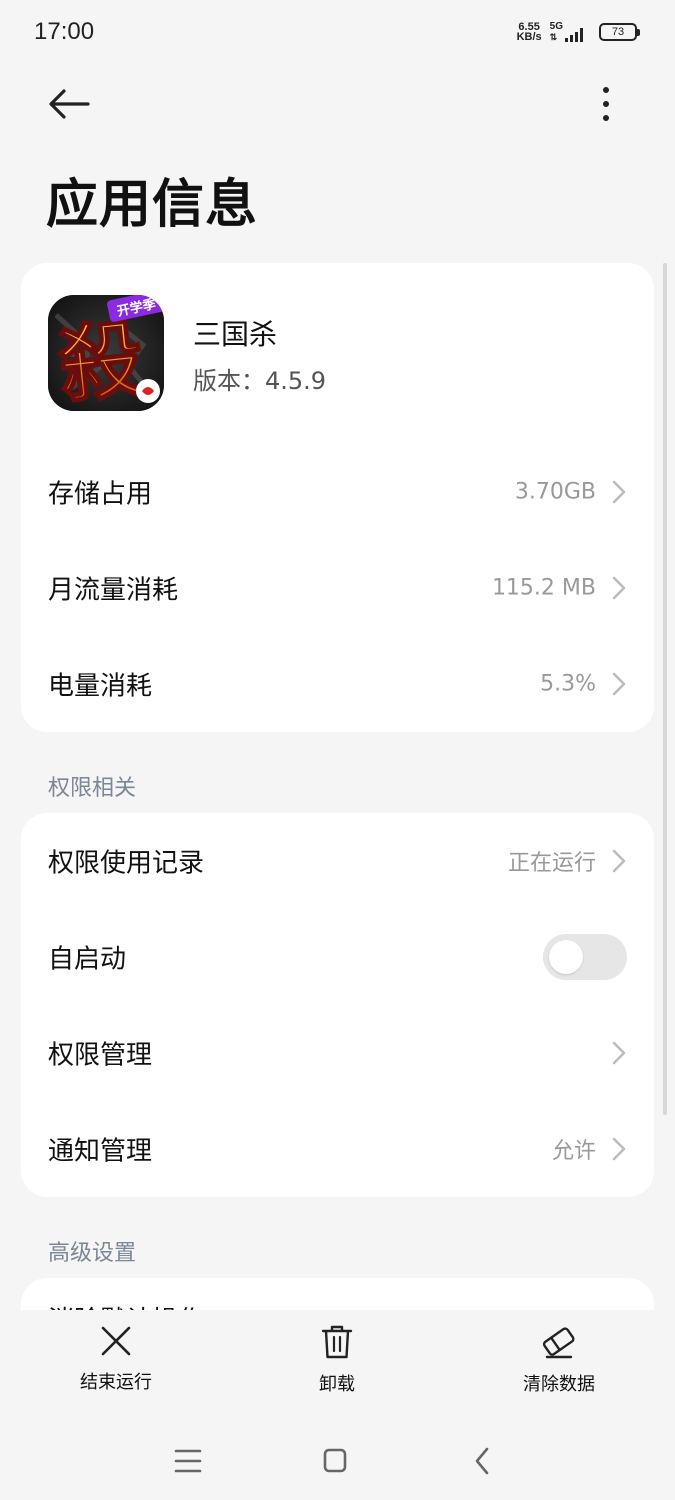 The width and height of the screenshot is (675, 1500). What do you see at coordinates (100, 686) in the screenshot?
I see `row-label: 电量消耗` at bounding box center [100, 686].